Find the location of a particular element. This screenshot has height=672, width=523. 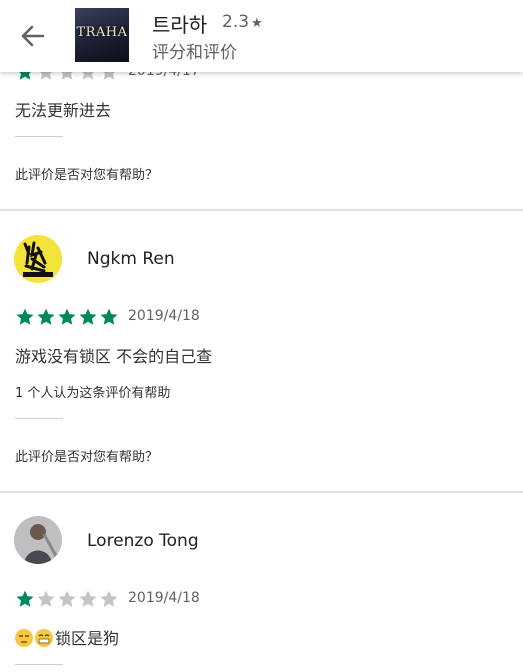

arrow-back-icon is located at coordinates (33, 36).